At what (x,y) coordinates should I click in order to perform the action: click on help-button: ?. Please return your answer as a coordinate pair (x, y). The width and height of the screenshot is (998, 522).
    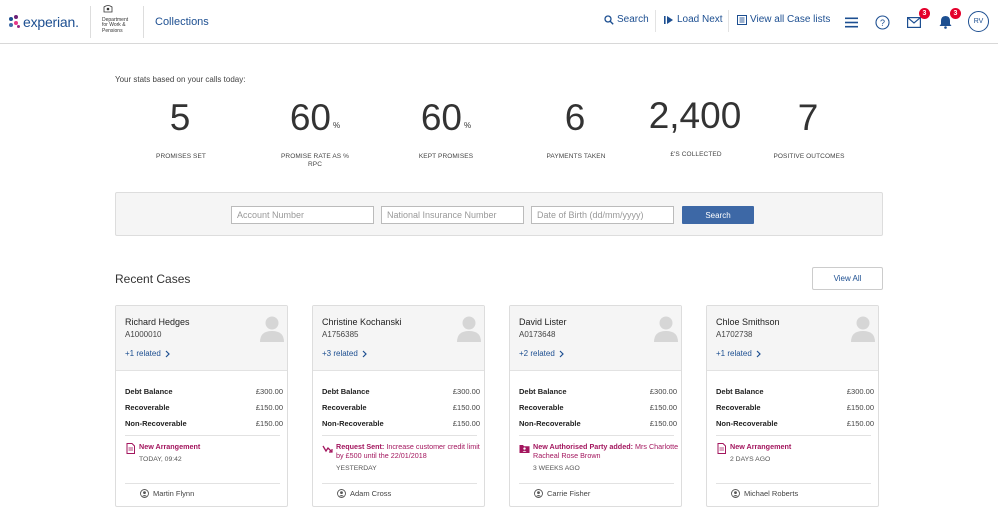
    Looking at the image, I should click on (882, 22).